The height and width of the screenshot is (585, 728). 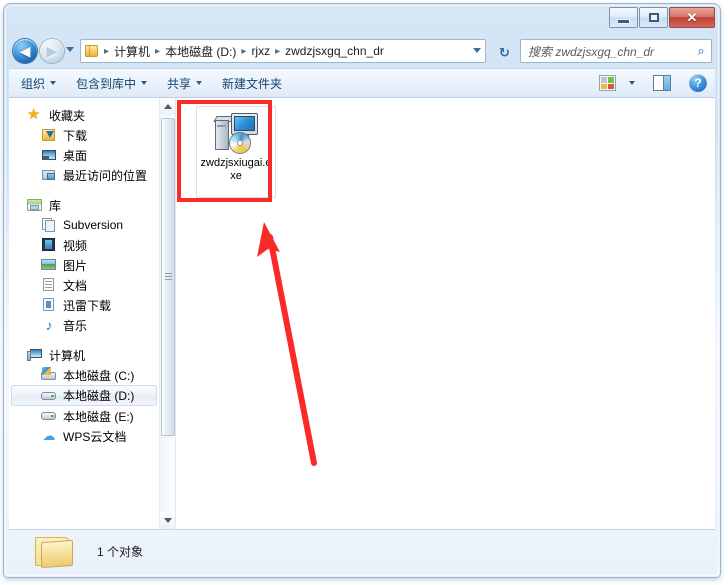 What do you see at coordinates (49, 325) in the screenshot?
I see `music-icon: ♪` at bounding box center [49, 325].